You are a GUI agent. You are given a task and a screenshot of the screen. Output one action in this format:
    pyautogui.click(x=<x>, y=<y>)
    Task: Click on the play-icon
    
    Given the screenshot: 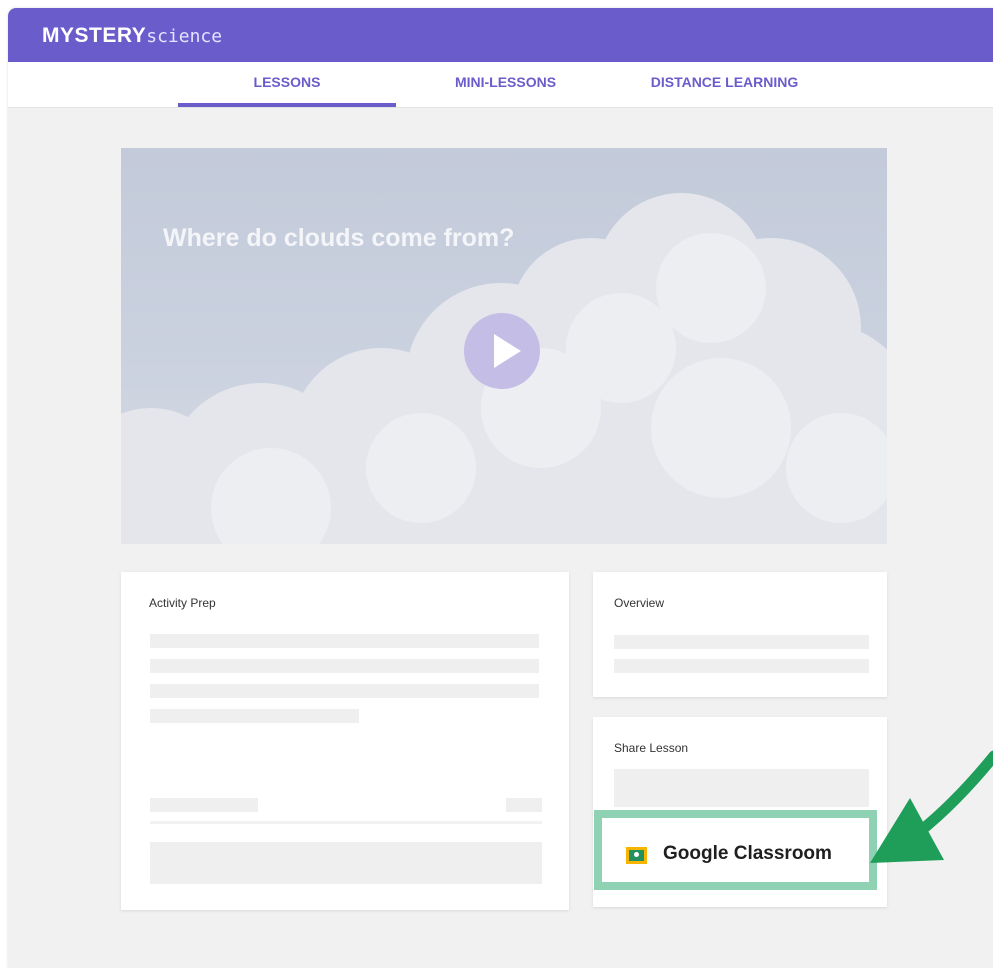 What is the action you would take?
    pyautogui.click(x=502, y=351)
    